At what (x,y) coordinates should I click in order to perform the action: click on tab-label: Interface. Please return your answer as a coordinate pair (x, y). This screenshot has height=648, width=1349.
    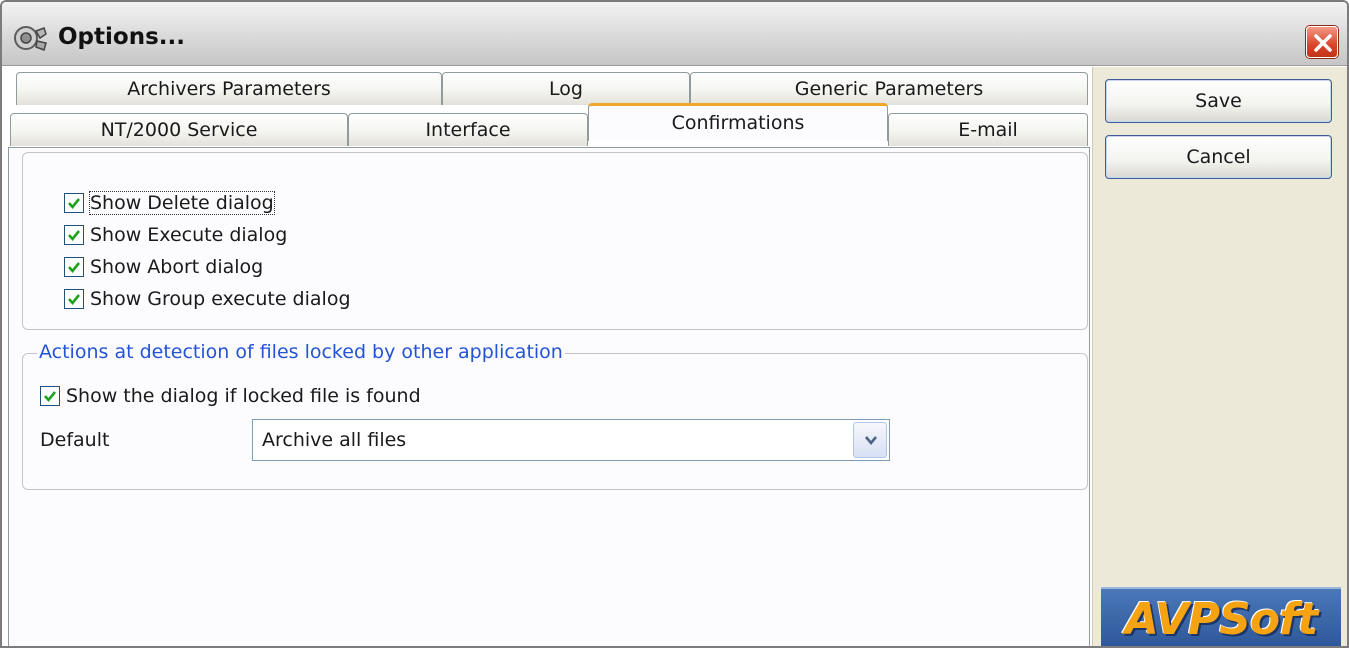
    Looking at the image, I should click on (468, 130).